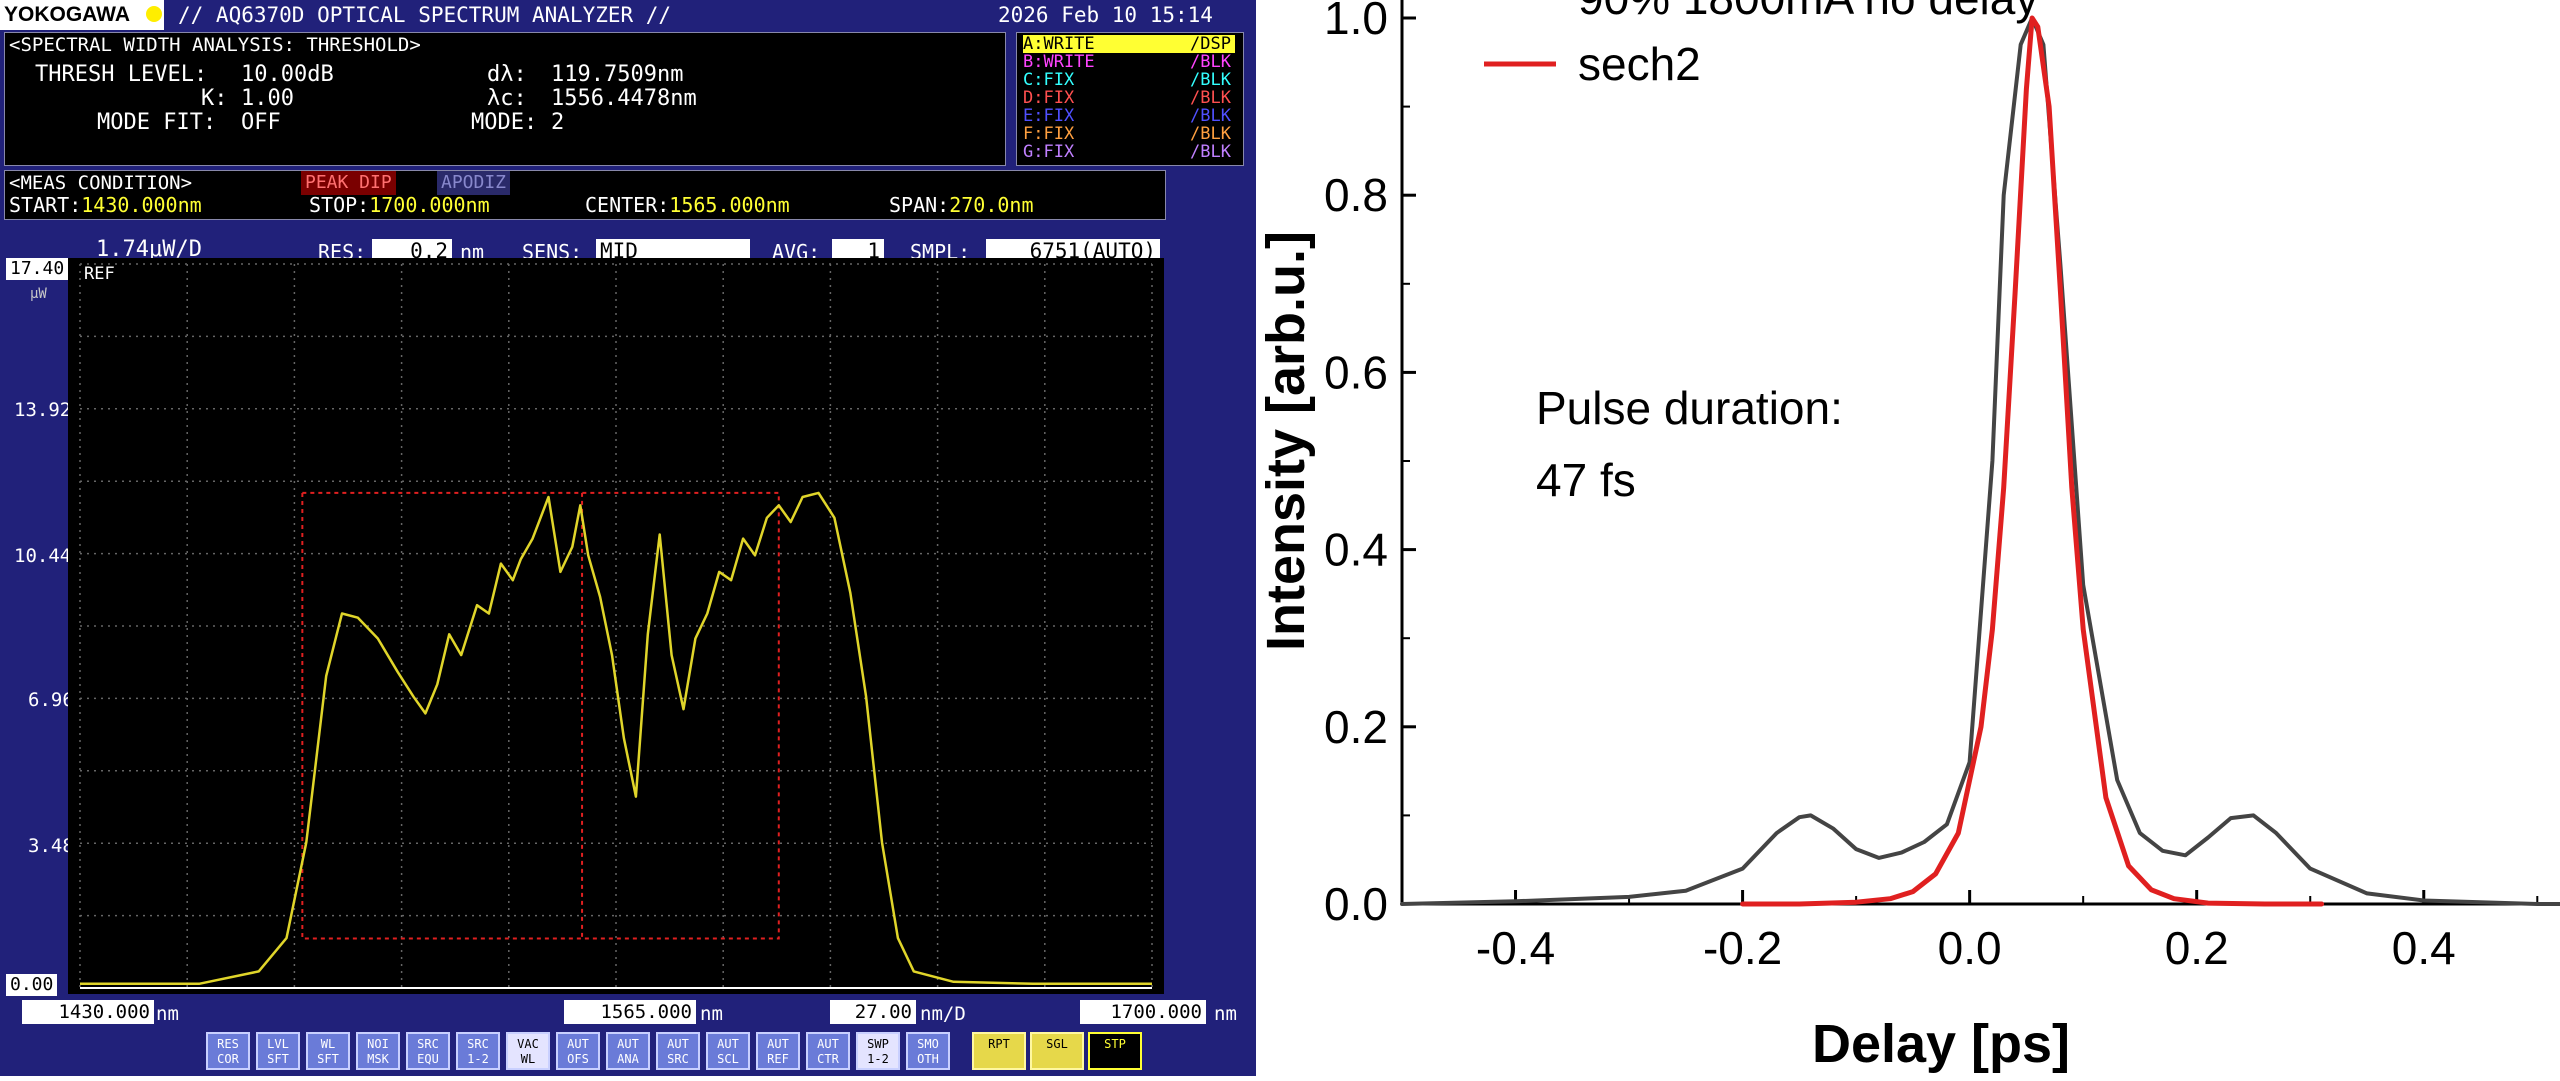 The width and height of the screenshot is (2560, 1081). Describe the element at coordinates (45, 205) in the screenshot. I see `start-label: START:` at that location.